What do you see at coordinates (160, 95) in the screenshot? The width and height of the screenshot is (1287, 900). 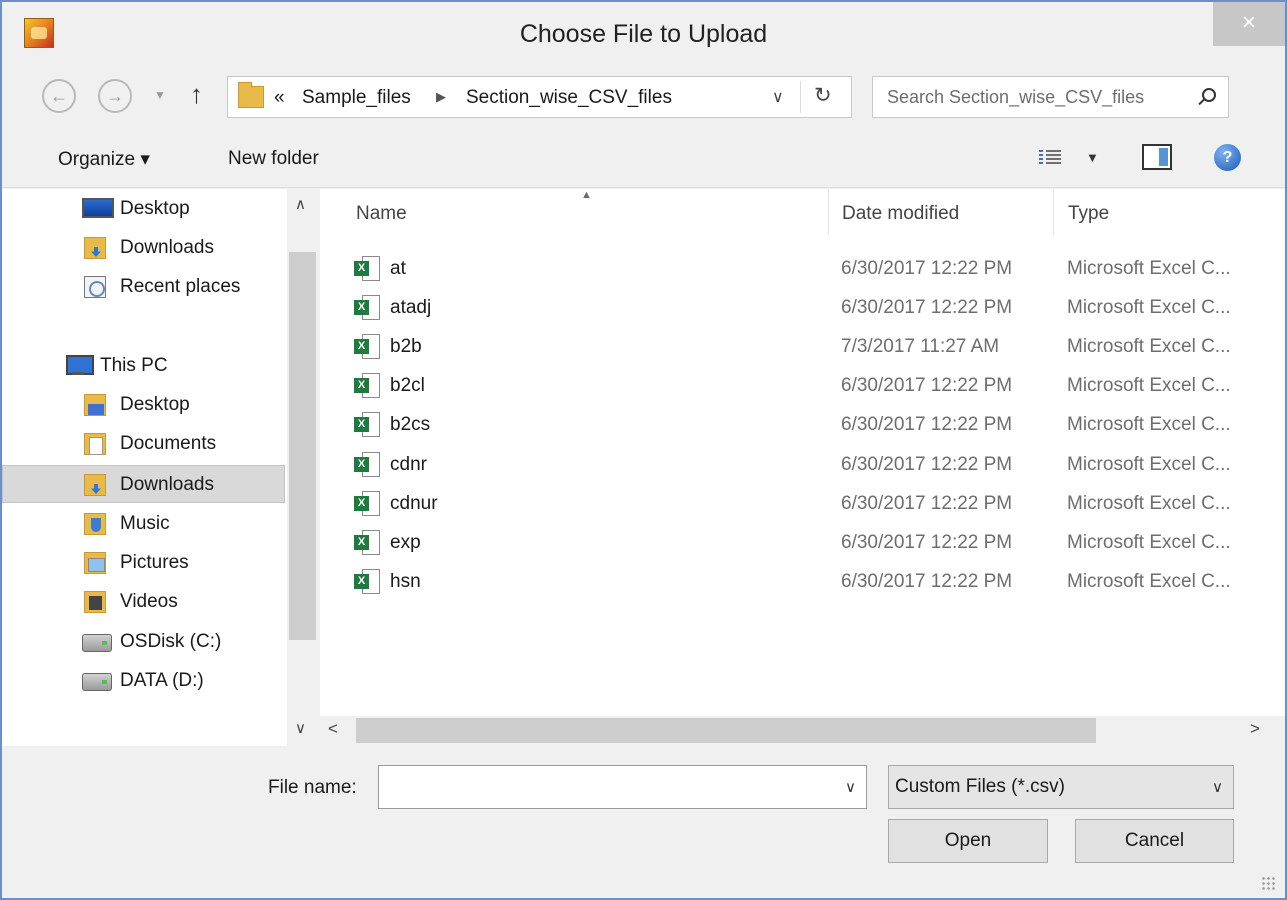 I see `recent-locations-dropdown-icon: ▼` at bounding box center [160, 95].